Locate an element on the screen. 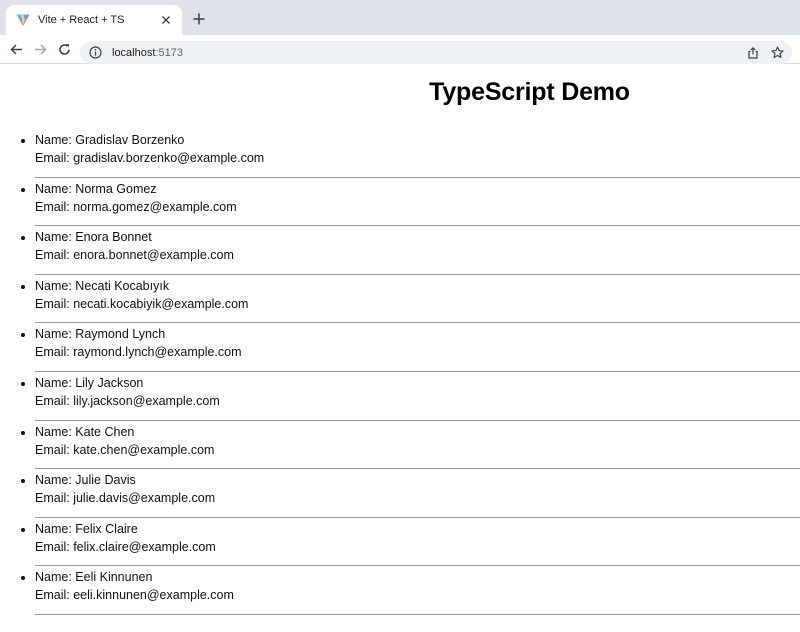 This screenshot has height=632, width=800. browser-tab: Vite + React + TS is located at coordinates (94, 20).